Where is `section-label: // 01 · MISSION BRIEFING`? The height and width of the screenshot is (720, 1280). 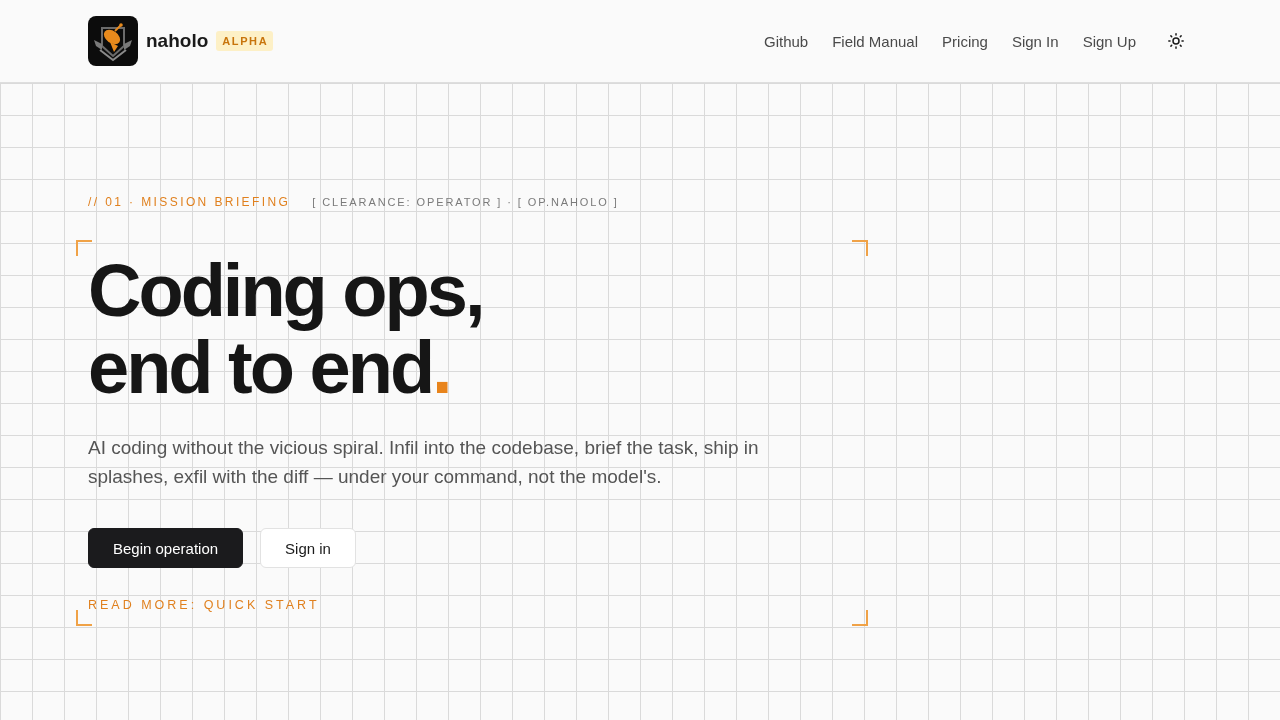 section-label: // 01 · MISSION BRIEFING is located at coordinates (189, 202).